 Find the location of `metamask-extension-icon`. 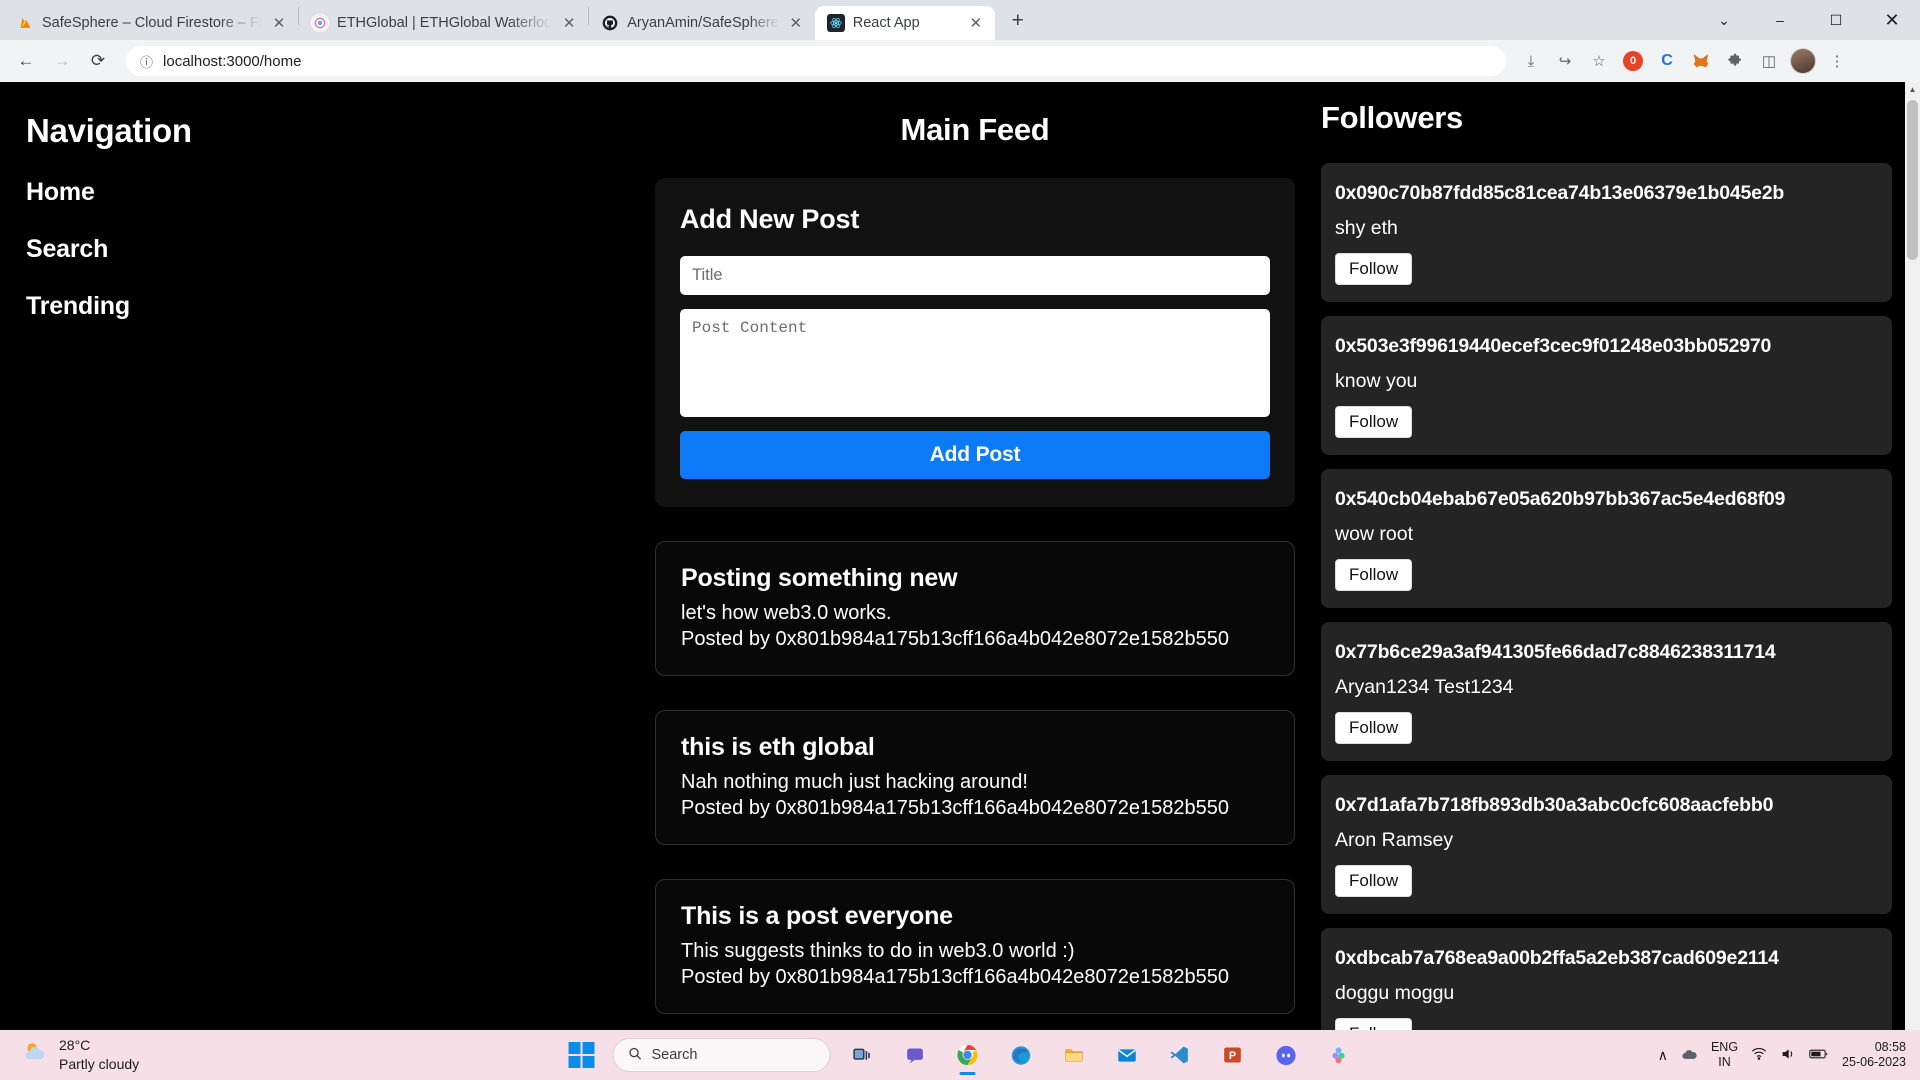

metamask-extension-icon is located at coordinates (1701, 61).